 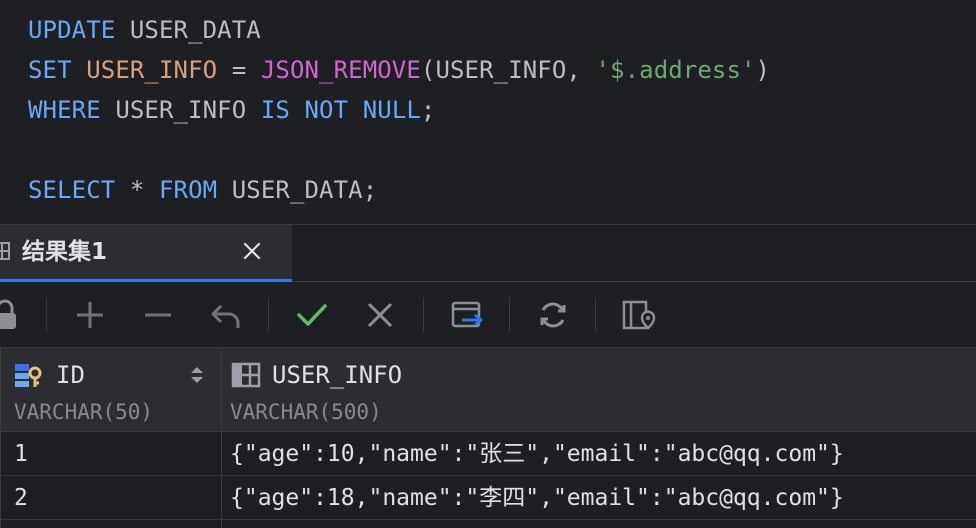 I want to click on tab-result-set-1: 结果集1, so click(x=146, y=253).